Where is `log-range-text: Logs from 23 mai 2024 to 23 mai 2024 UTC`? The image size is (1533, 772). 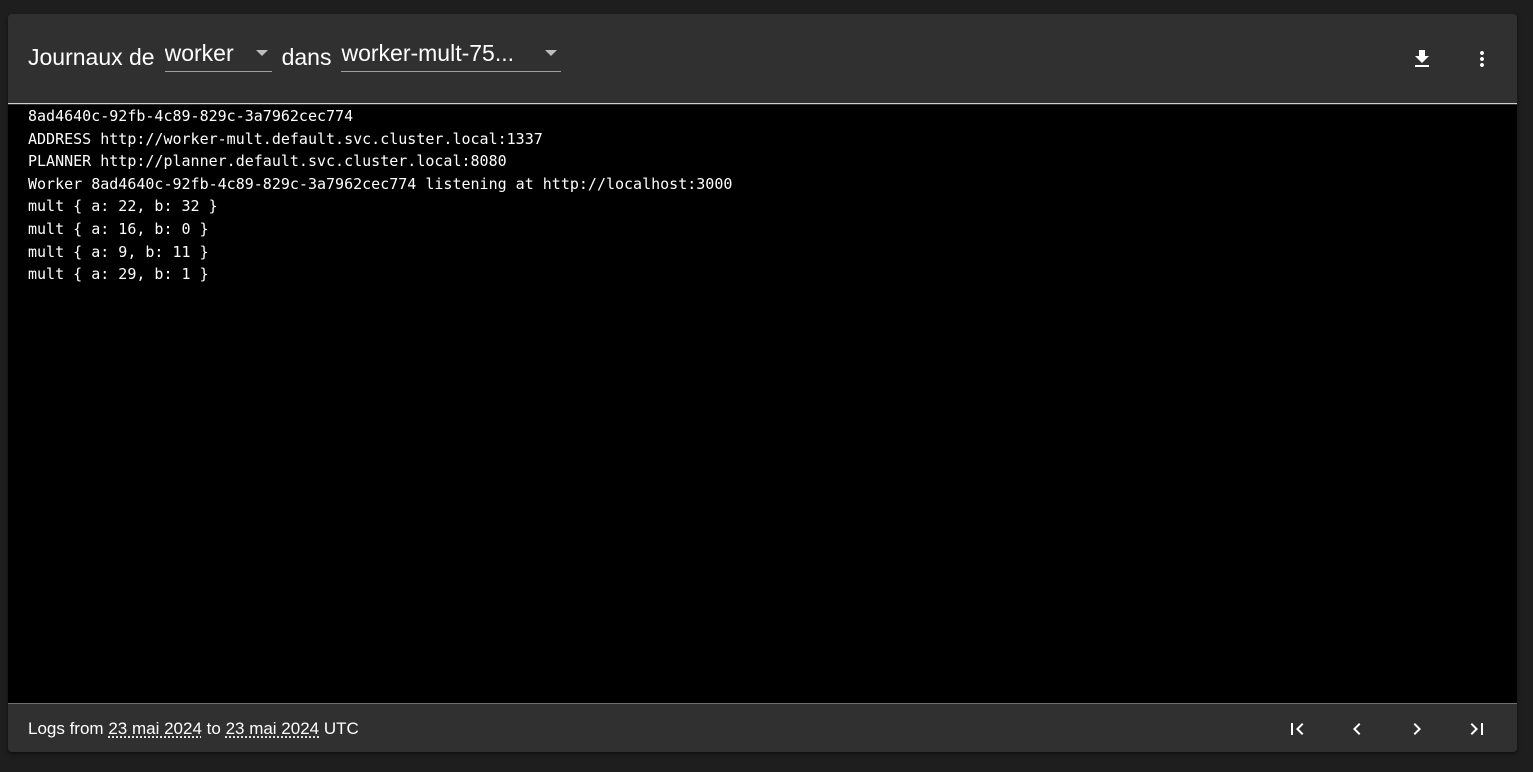 log-range-text: Logs from 23 mai 2024 to 23 mai 2024 UTC is located at coordinates (193, 729).